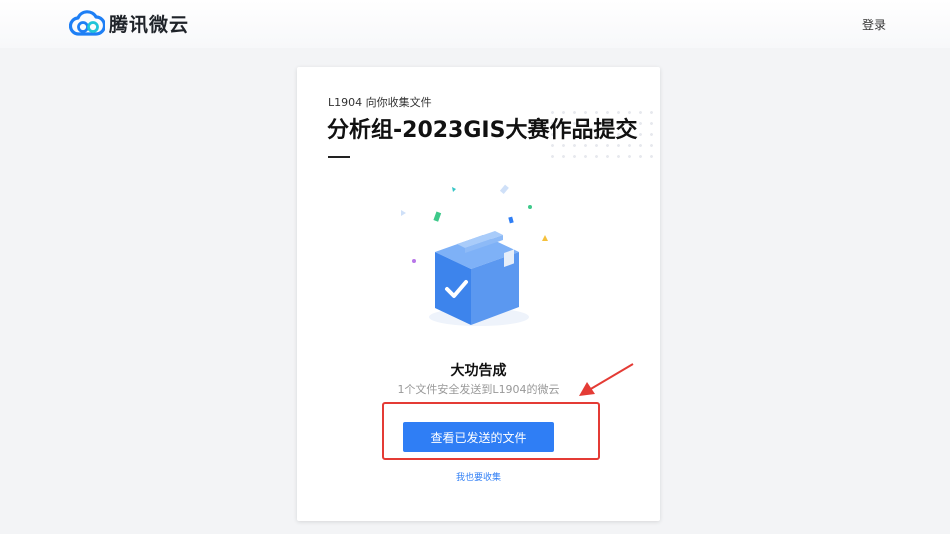  I want to click on package-check-icon, so click(474, 255).